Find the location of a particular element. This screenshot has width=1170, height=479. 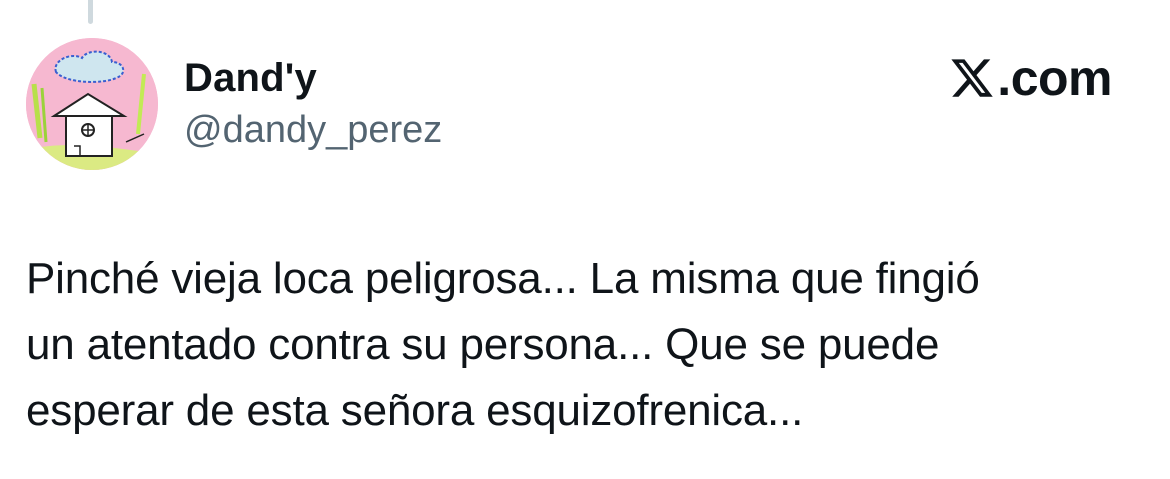

author-handle: @dandy_perez is located at coordinates (313, 130).